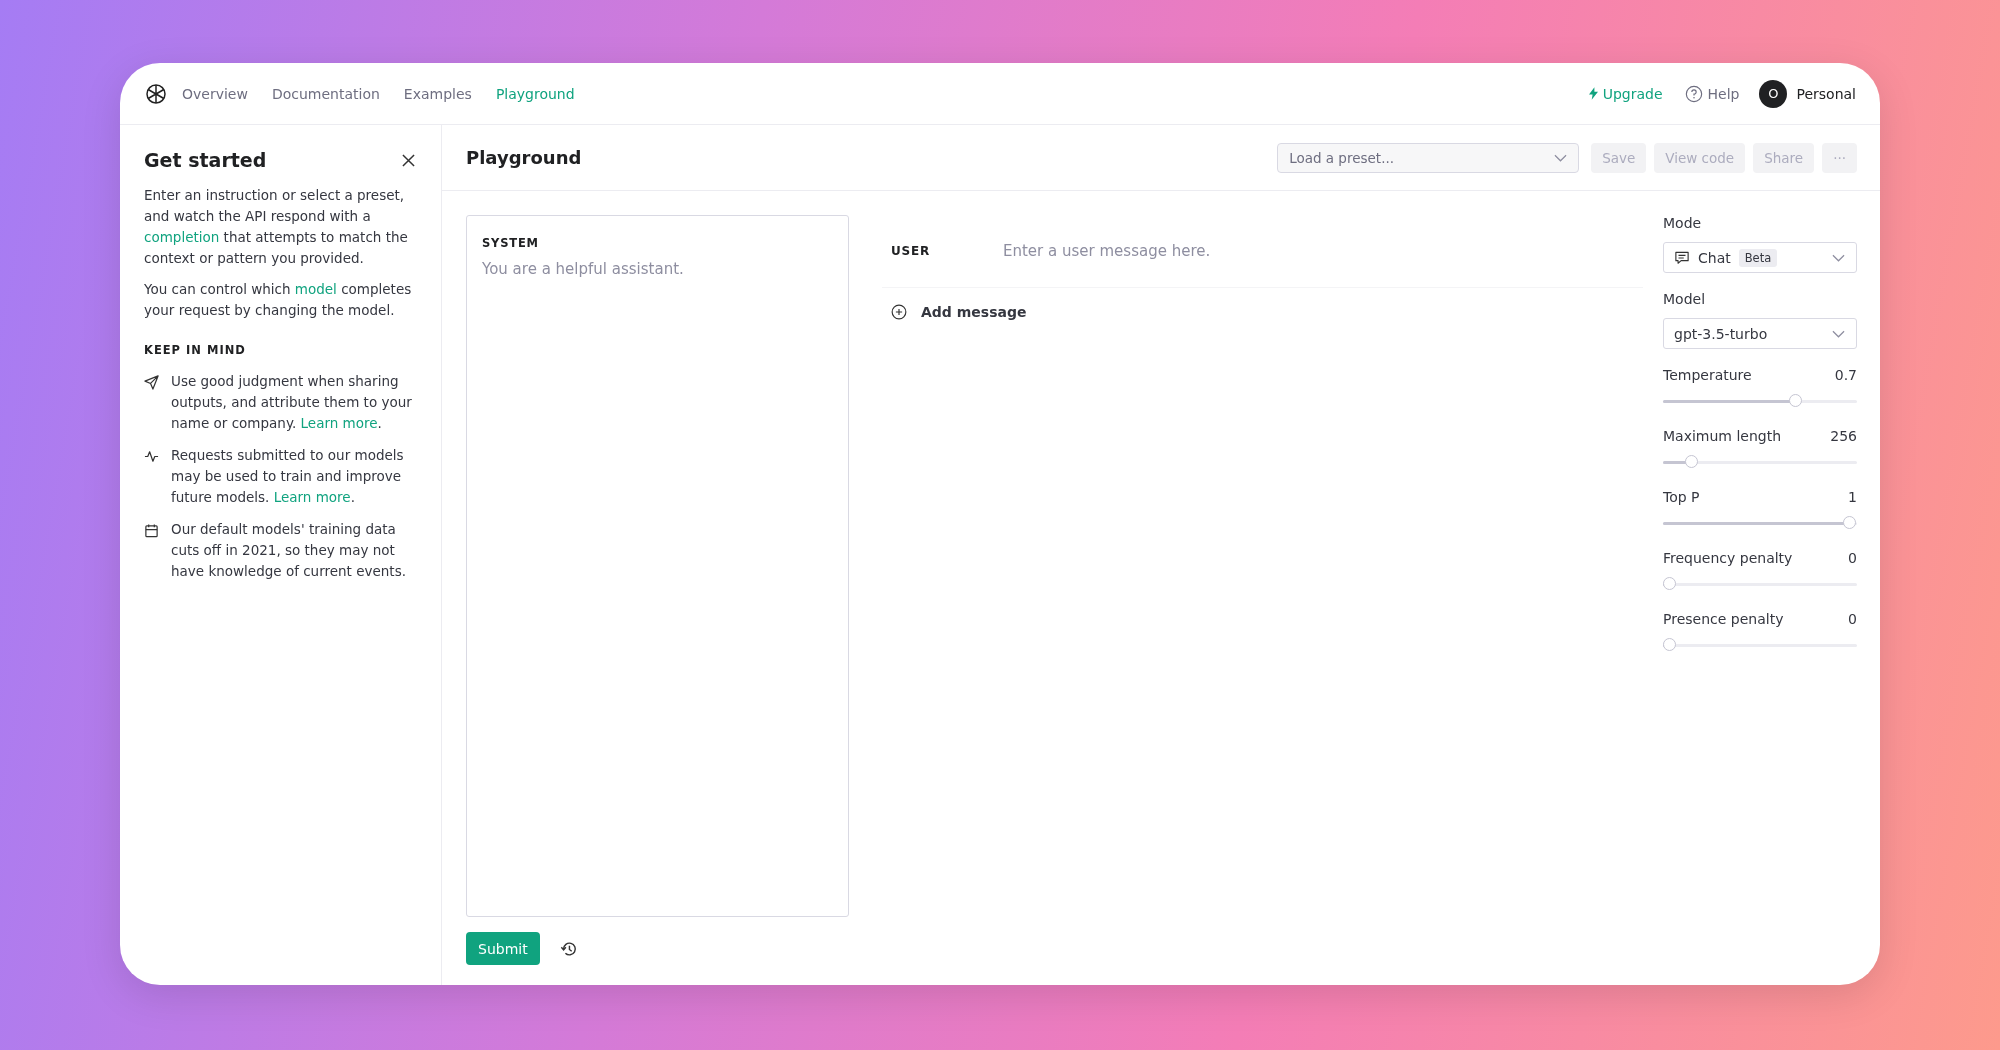 This screenshot has width=2000, height=1050. What do you see at coordinates (911, 251) in the screenshot?
I see `role-label: USER` at bounding box center [911, 251].